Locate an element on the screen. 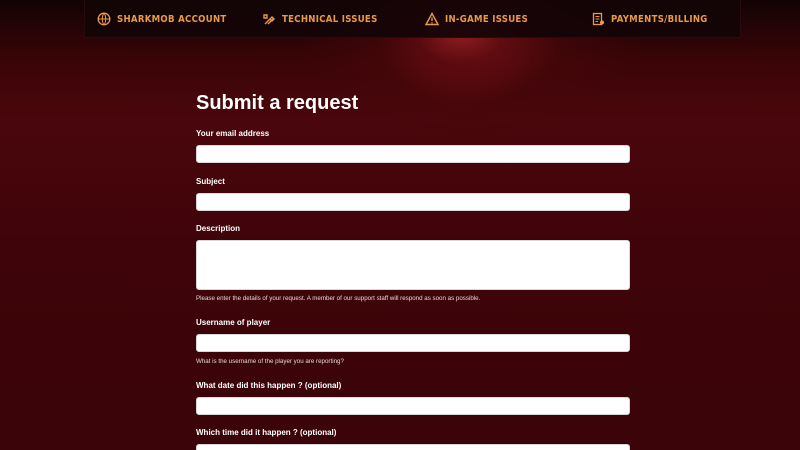 Image resolution: width=800 pixels, height=450 pixels. subject-field is located at coordinates (413, 202).